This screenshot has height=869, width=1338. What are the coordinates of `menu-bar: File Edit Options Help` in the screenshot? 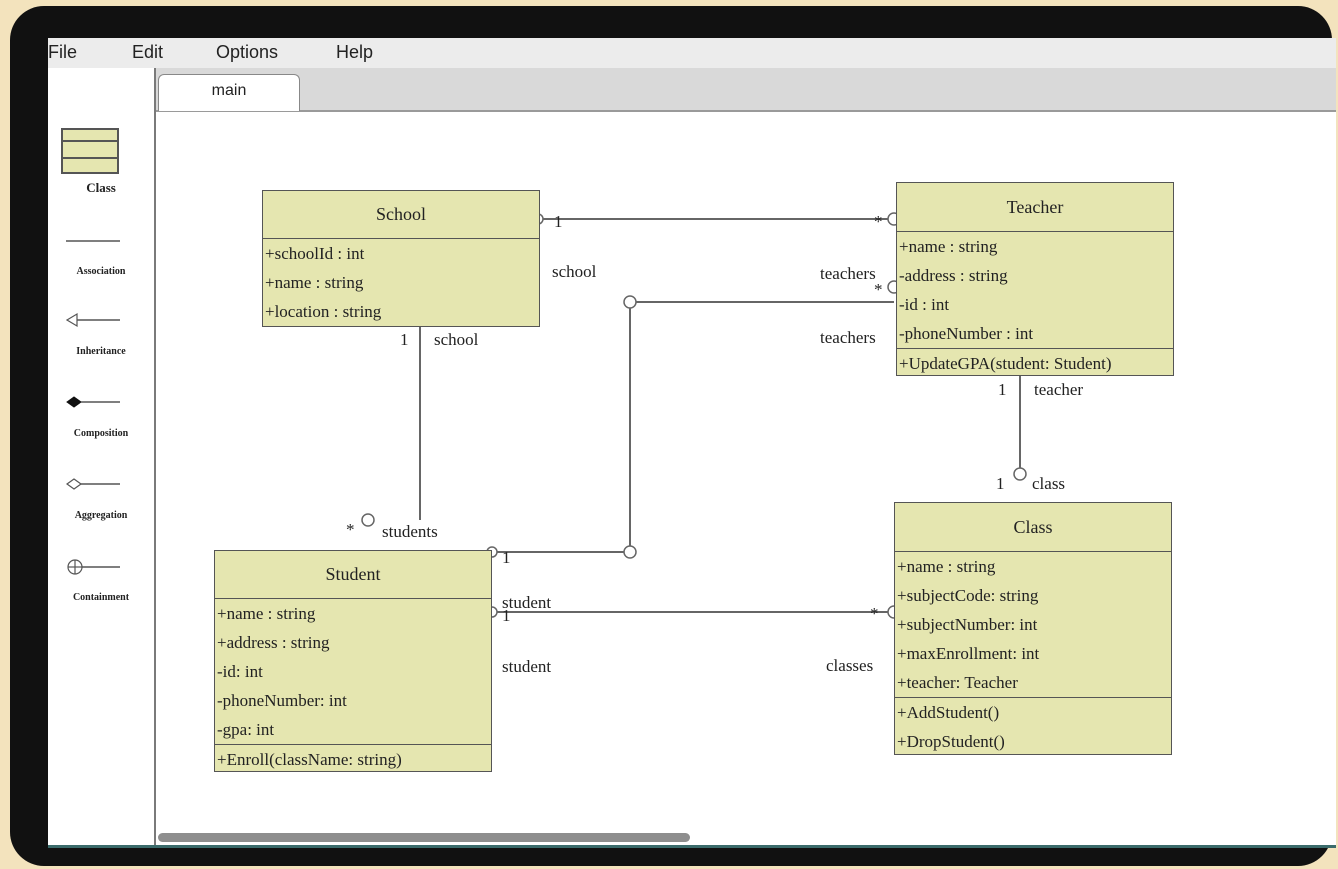 It's located at (692, 53).